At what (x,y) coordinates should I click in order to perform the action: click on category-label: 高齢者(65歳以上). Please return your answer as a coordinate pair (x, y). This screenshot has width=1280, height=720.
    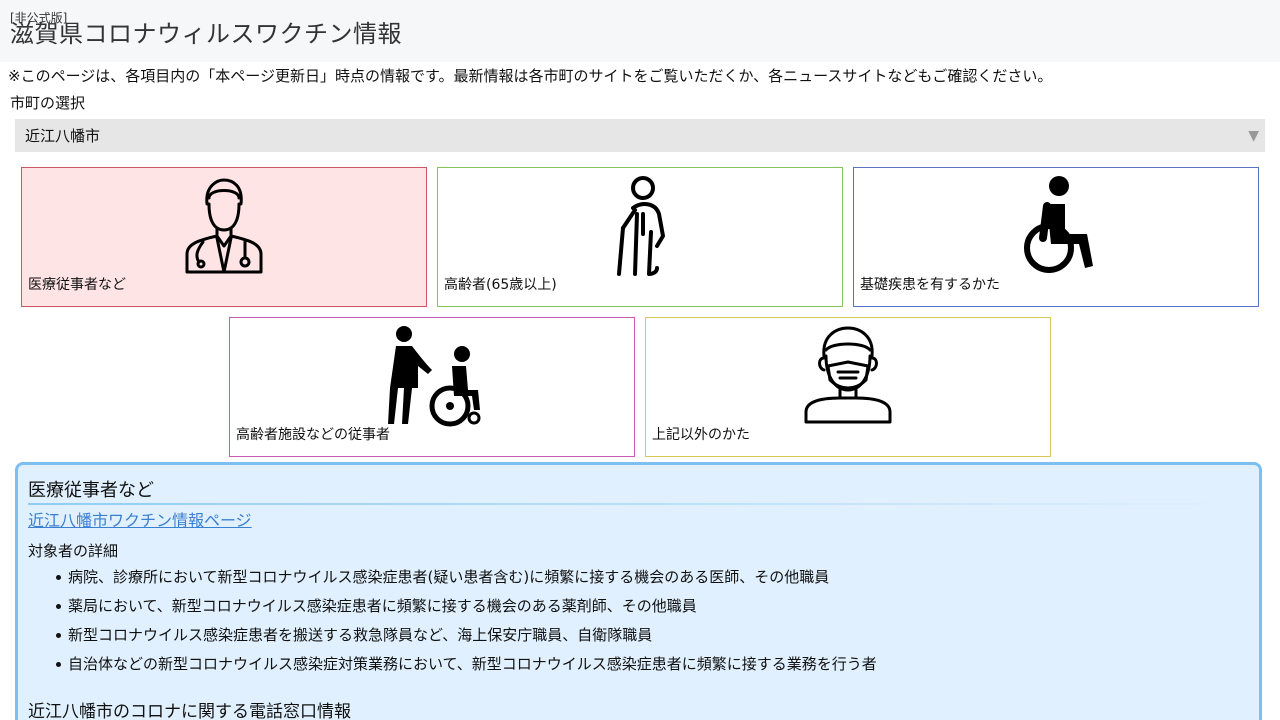
    Looking at the image, I should click on (500, 285).